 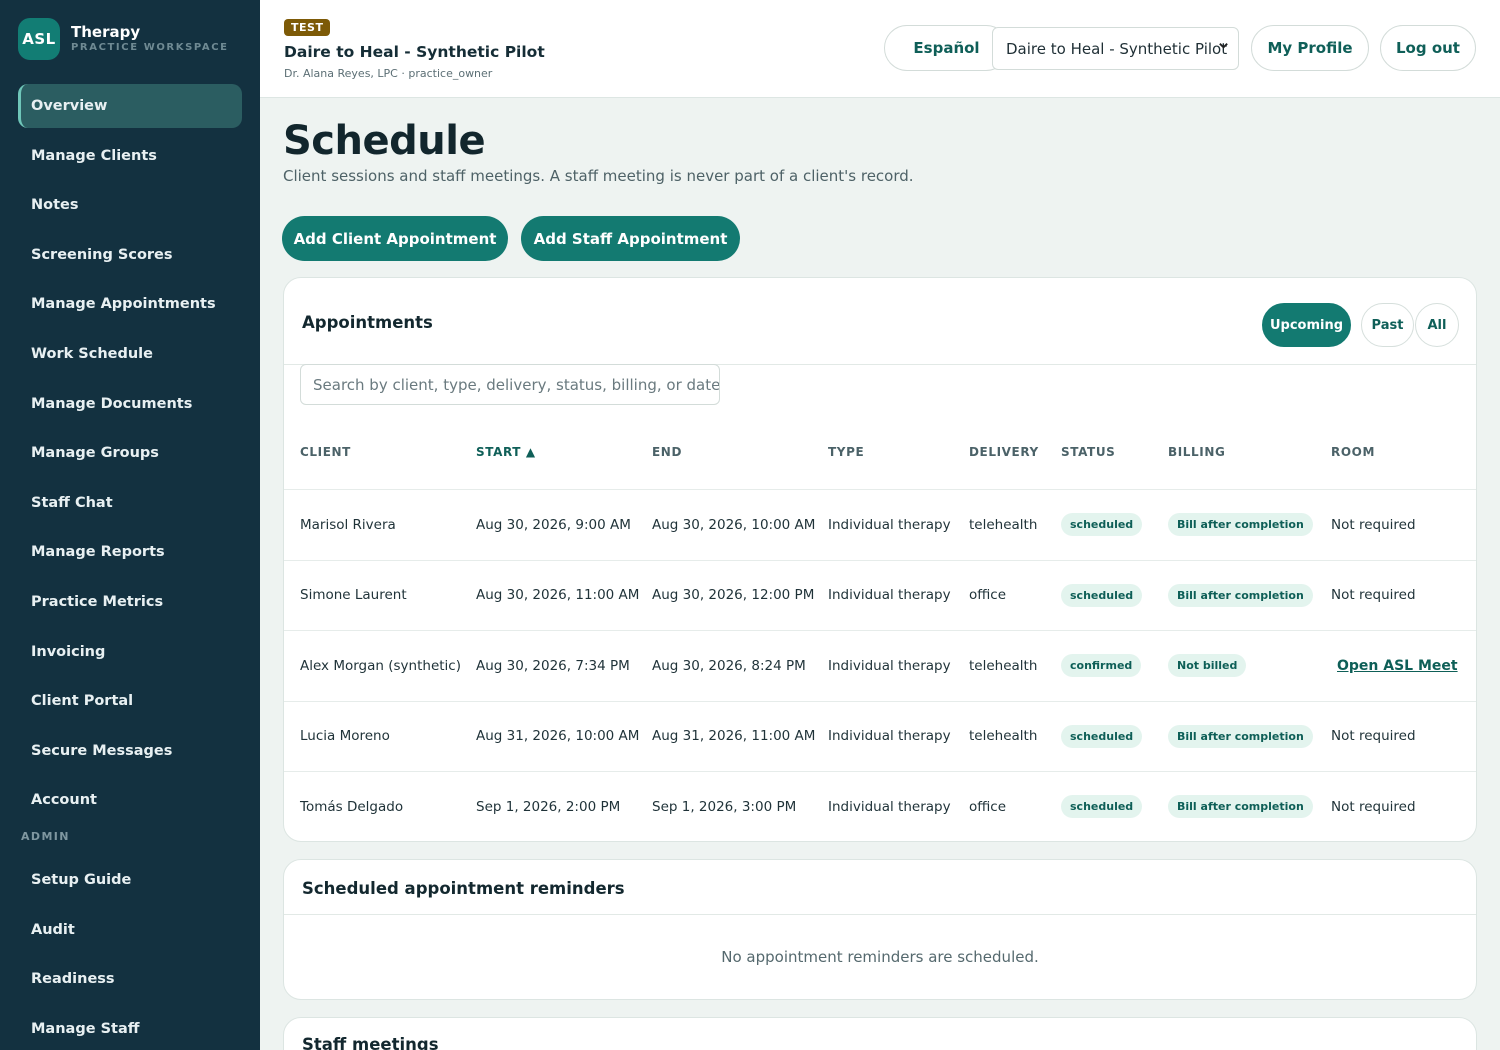 I want to click on card-divider, so click(x=880, y=914).